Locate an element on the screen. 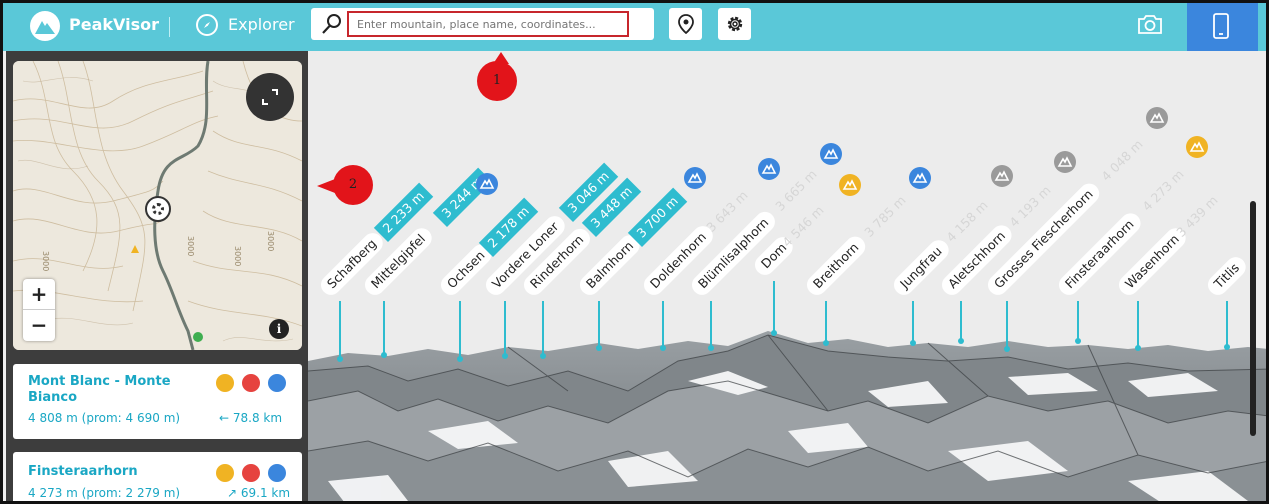  search-icon is located at coordinates (332, 24).